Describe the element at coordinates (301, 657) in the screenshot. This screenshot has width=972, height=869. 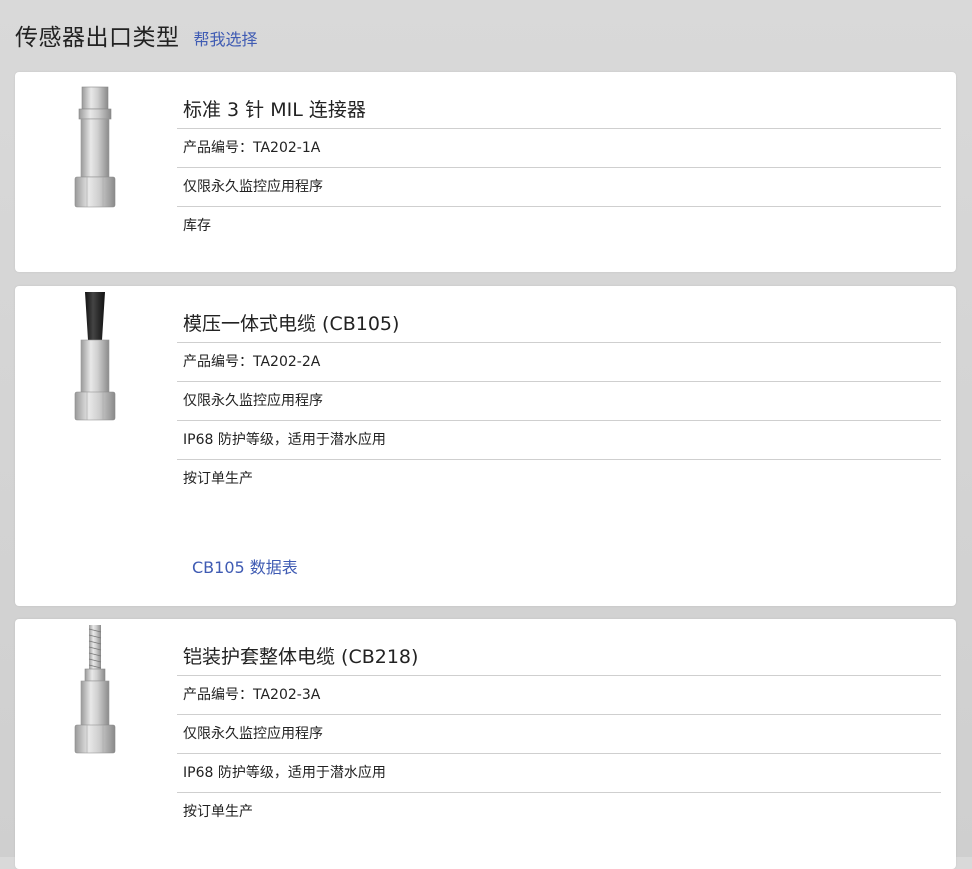
I see `product-title: 铠装护套整体电缆 (CB218)` at that location.